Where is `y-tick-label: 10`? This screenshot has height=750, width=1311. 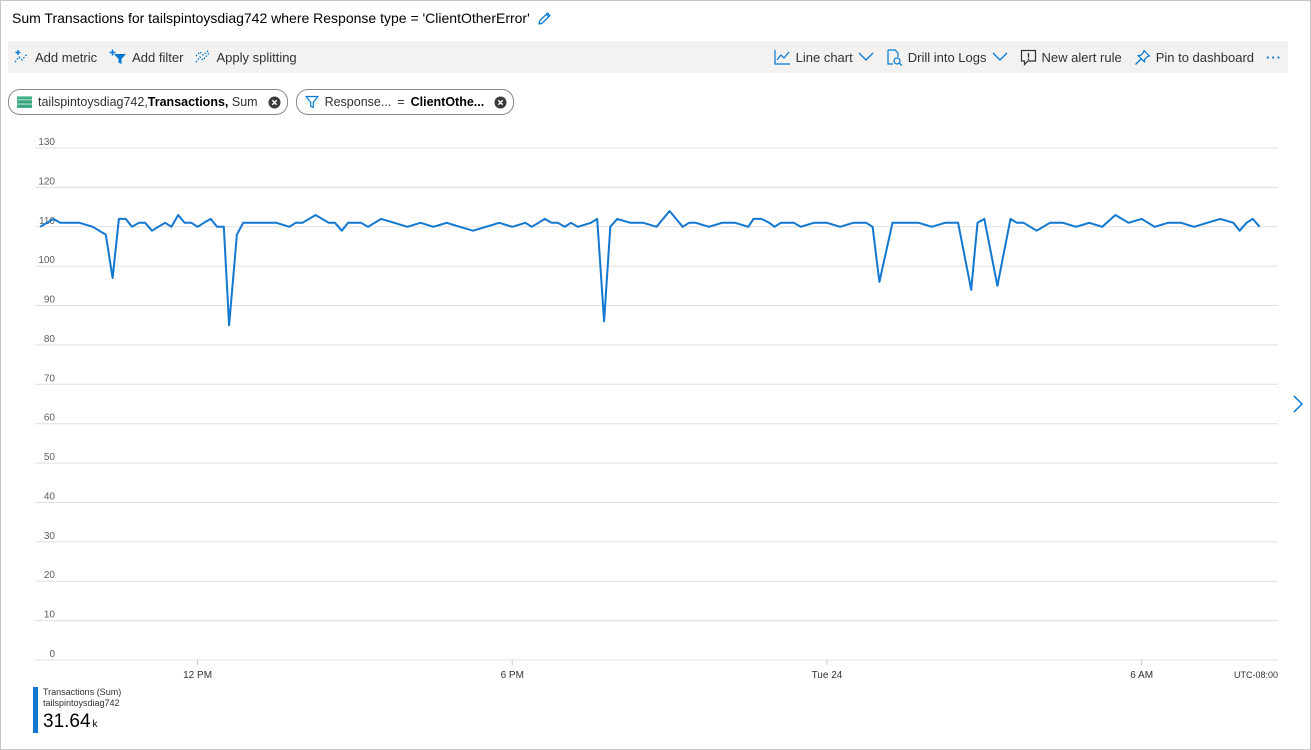 y-tick-label: 10 is located at coordinates (50, 615).